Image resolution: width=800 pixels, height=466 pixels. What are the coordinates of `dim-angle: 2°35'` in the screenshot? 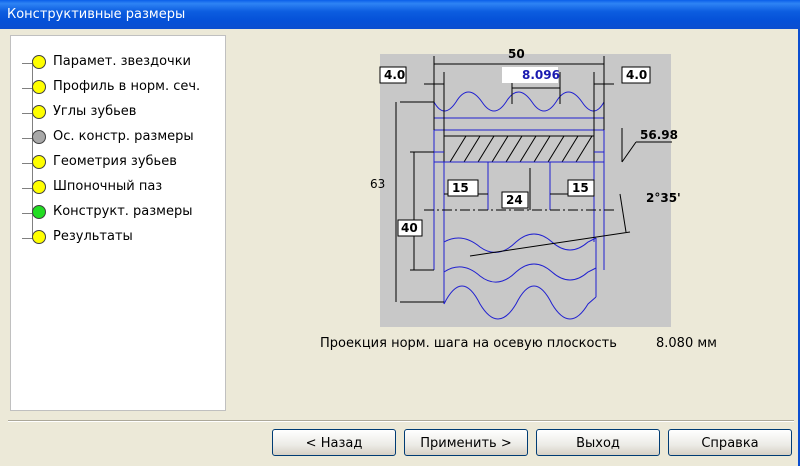 It's located at (663, 198).